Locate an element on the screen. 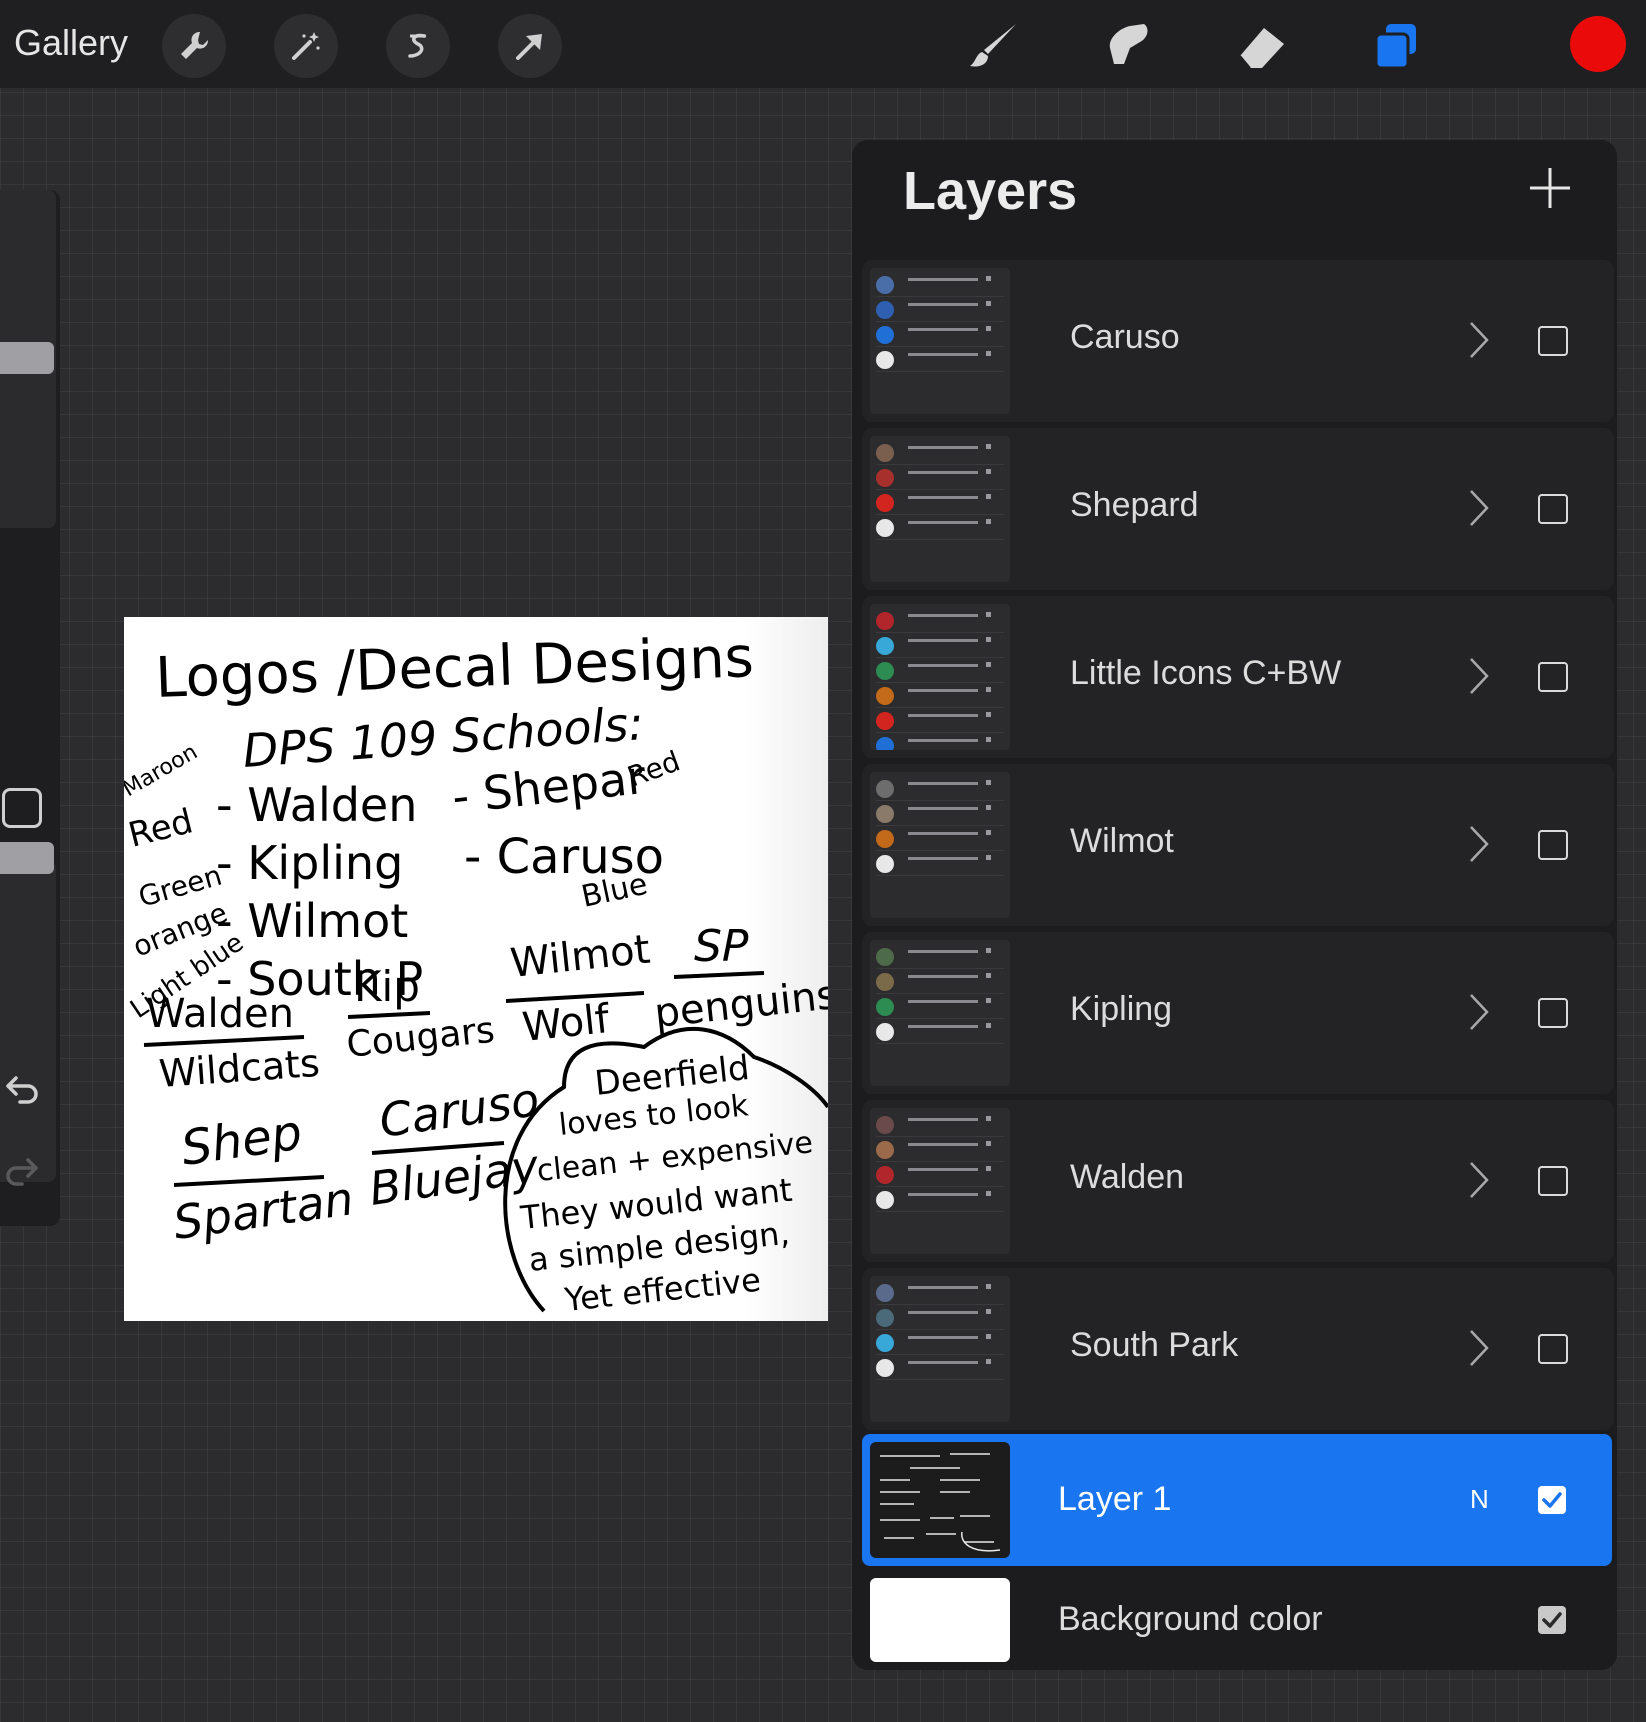  layer-group-row: South Park is located at coordinates (1238, 1349).